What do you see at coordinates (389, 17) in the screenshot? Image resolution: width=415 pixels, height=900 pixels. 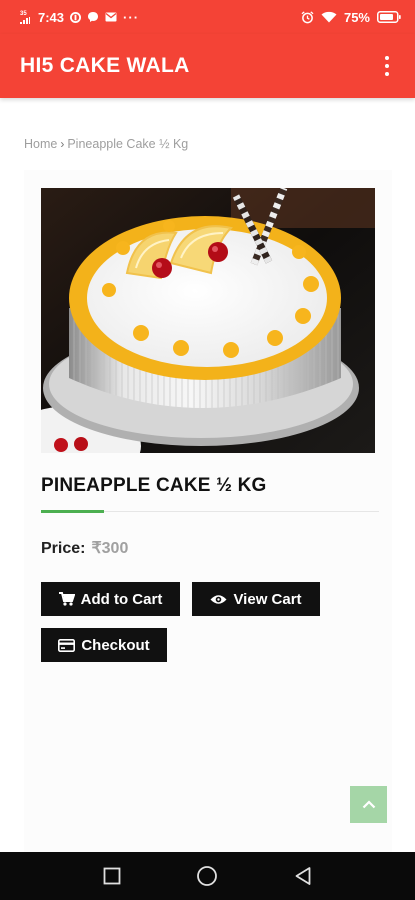 I see `battery-icon` at bounding box center [389, 17].